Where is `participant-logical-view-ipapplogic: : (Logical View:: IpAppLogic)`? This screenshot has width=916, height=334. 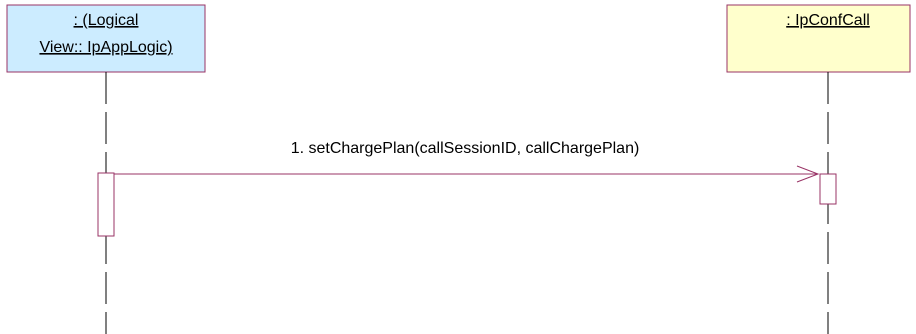
participant-logical-view-ipapplogic: : (Logical View:: IpAppLogic) is located at coordinates (106, 38).